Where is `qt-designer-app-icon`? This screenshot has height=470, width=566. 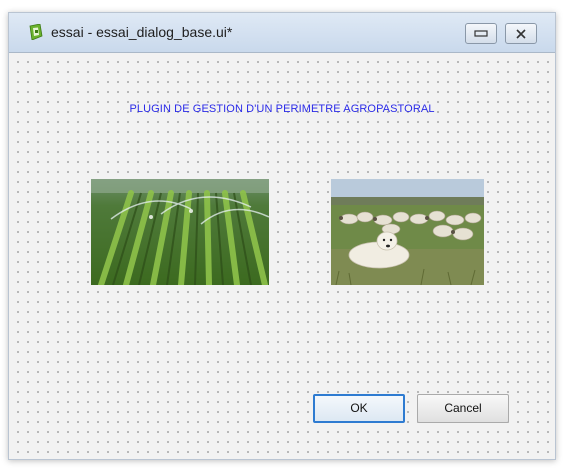 qt-designer-app-icon is located at coordinates (36, 32).